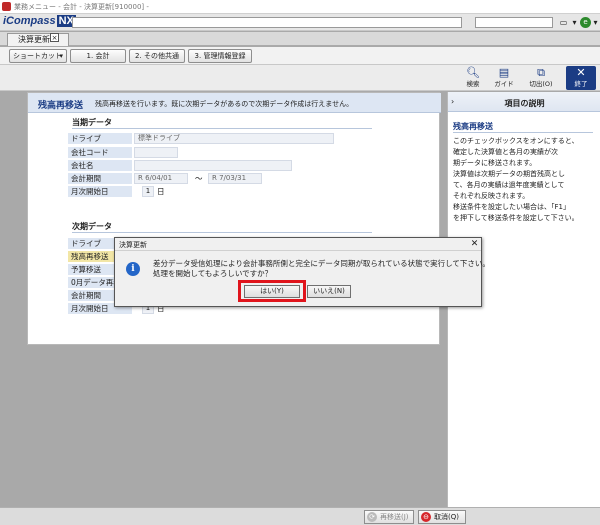  Describe the element at coordinates (54, 37) in the screenshot. I see `tab-close-icon: ×` at that location.